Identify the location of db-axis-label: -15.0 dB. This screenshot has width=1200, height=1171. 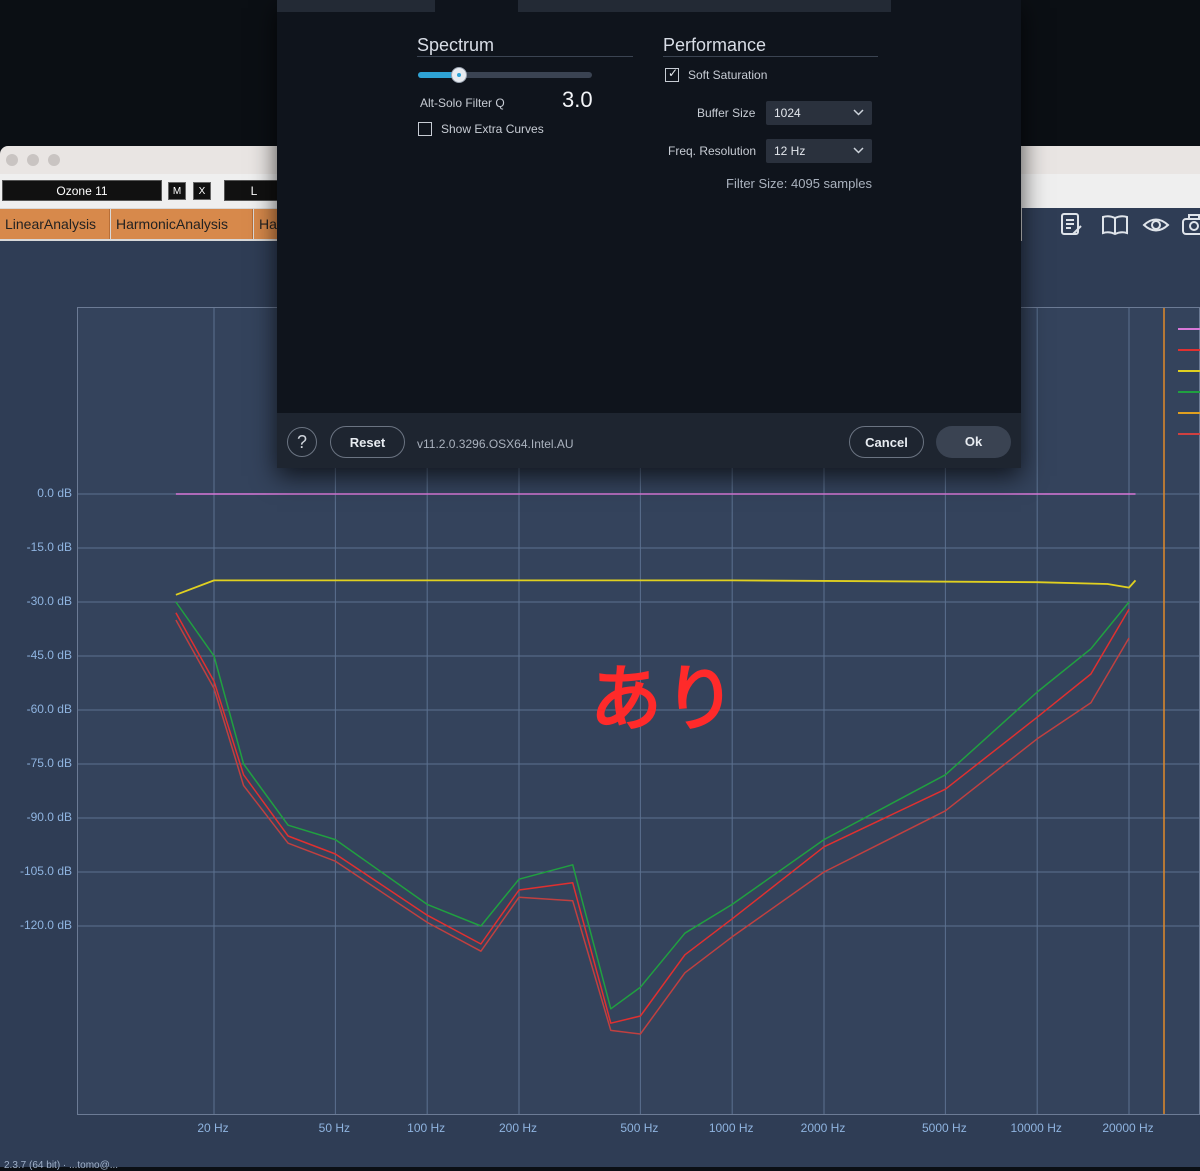
(49, 547).